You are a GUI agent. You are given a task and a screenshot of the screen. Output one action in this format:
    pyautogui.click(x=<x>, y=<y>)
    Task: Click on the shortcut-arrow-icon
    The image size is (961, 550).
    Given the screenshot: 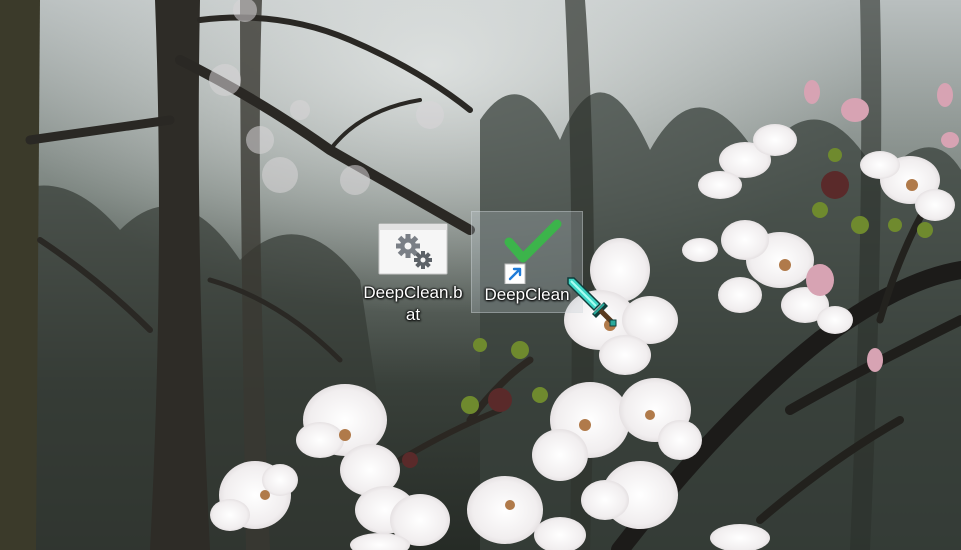 What is the action you would take?
    pyautogui.click(x=515, y=273)
    